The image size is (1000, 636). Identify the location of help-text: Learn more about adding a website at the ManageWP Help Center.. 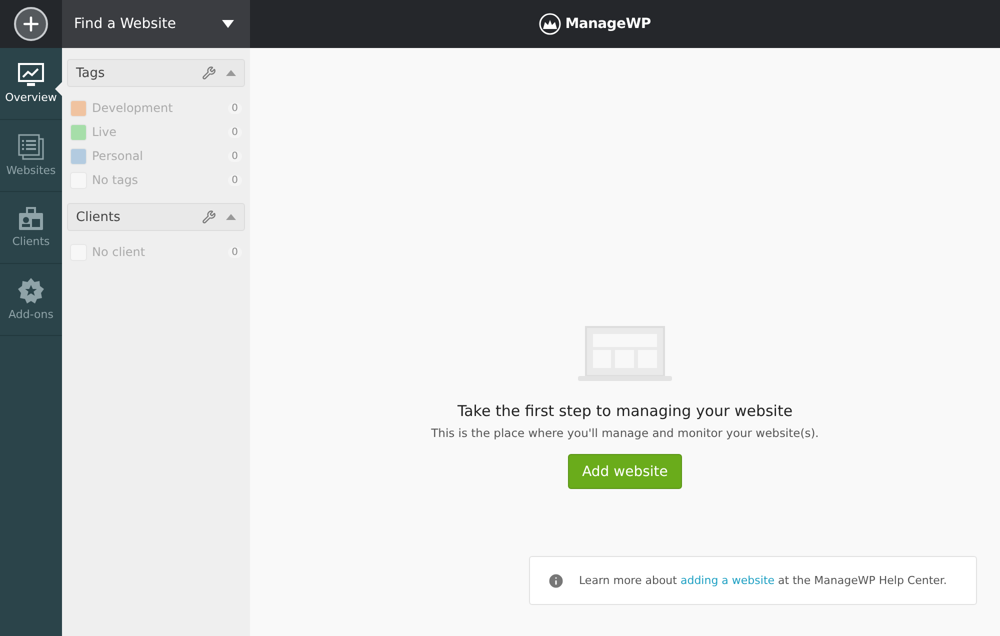
(763, 580).